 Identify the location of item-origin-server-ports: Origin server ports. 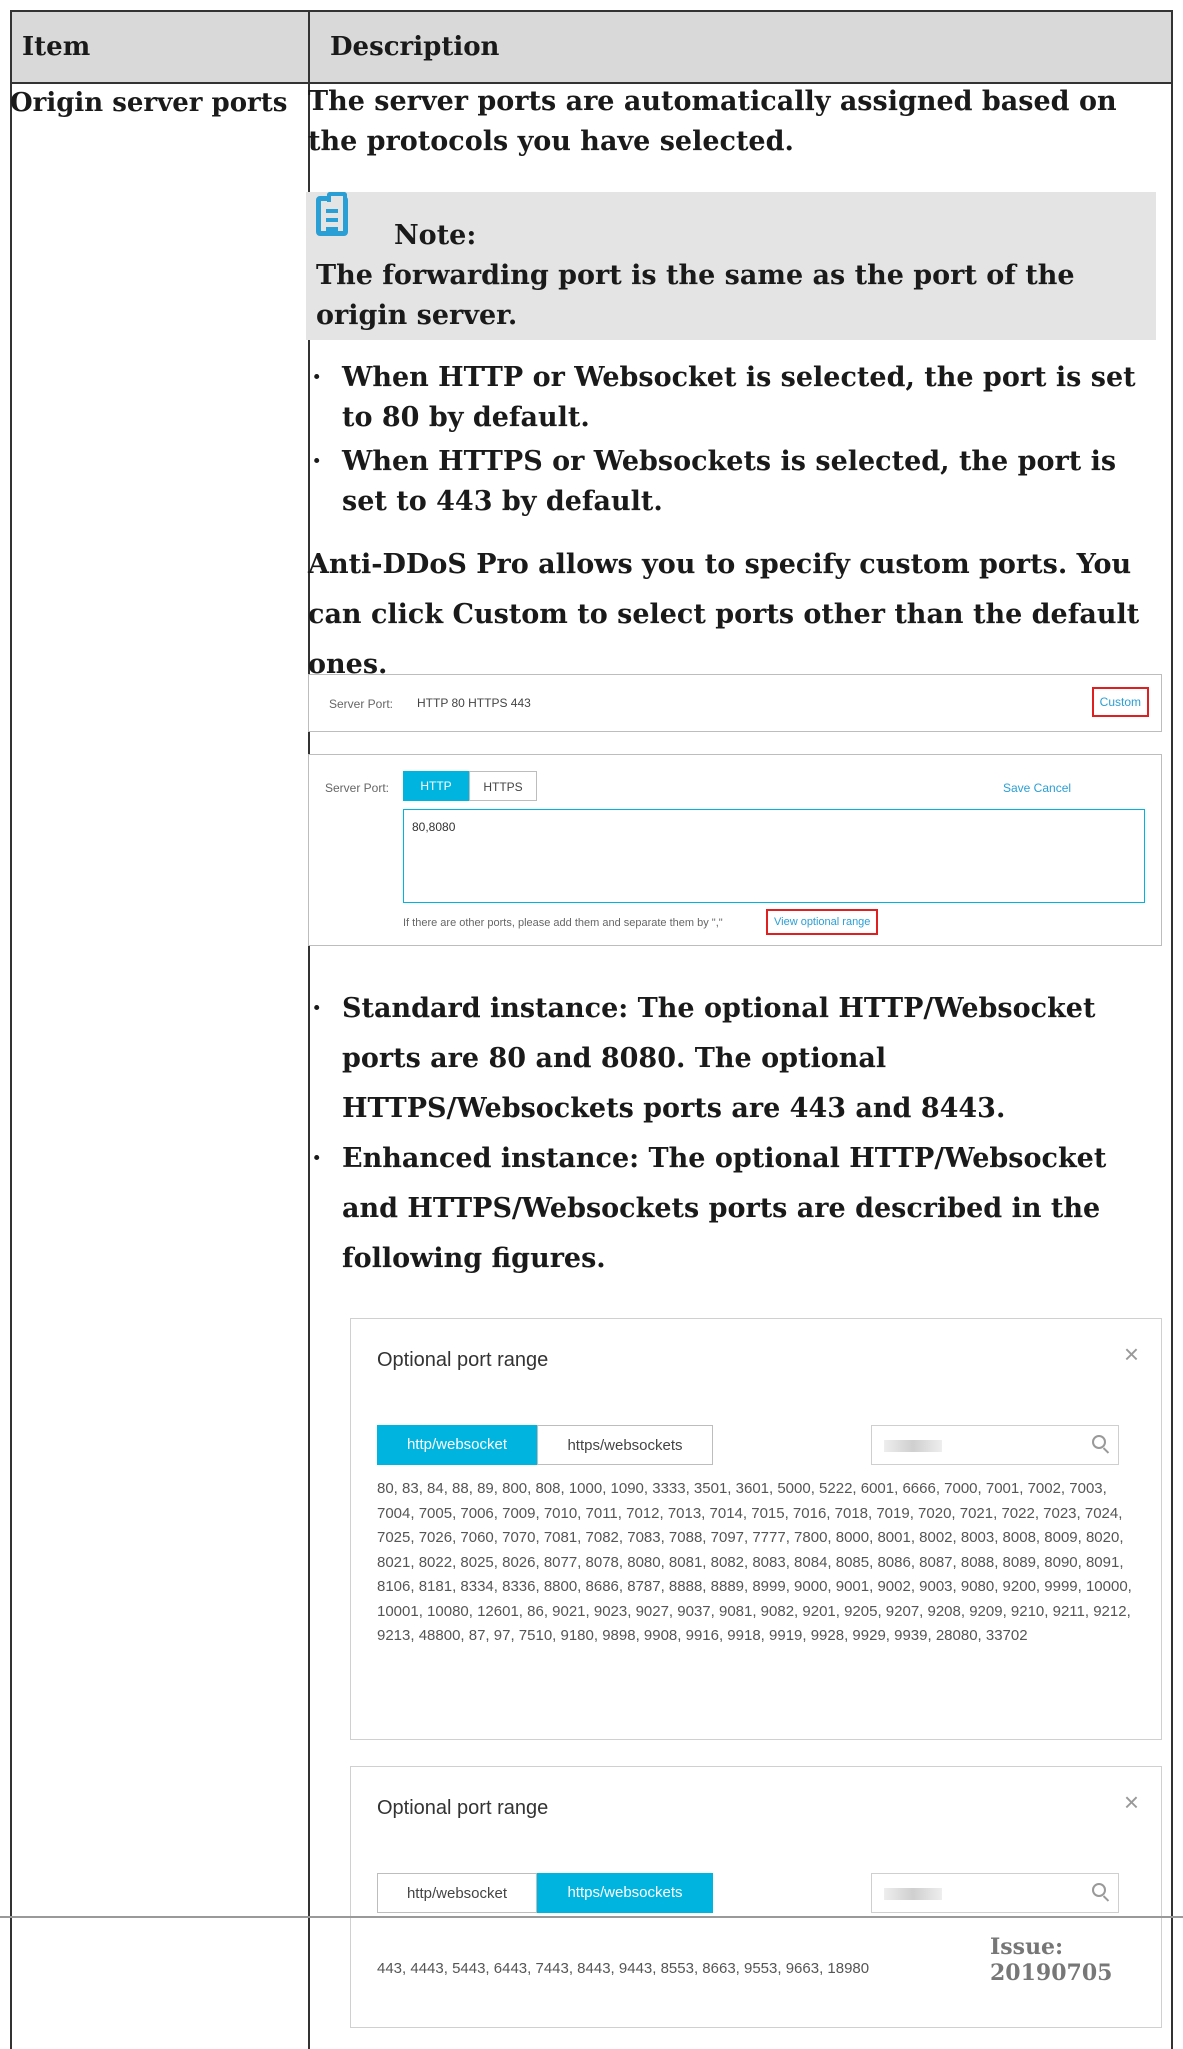
(149, 103).